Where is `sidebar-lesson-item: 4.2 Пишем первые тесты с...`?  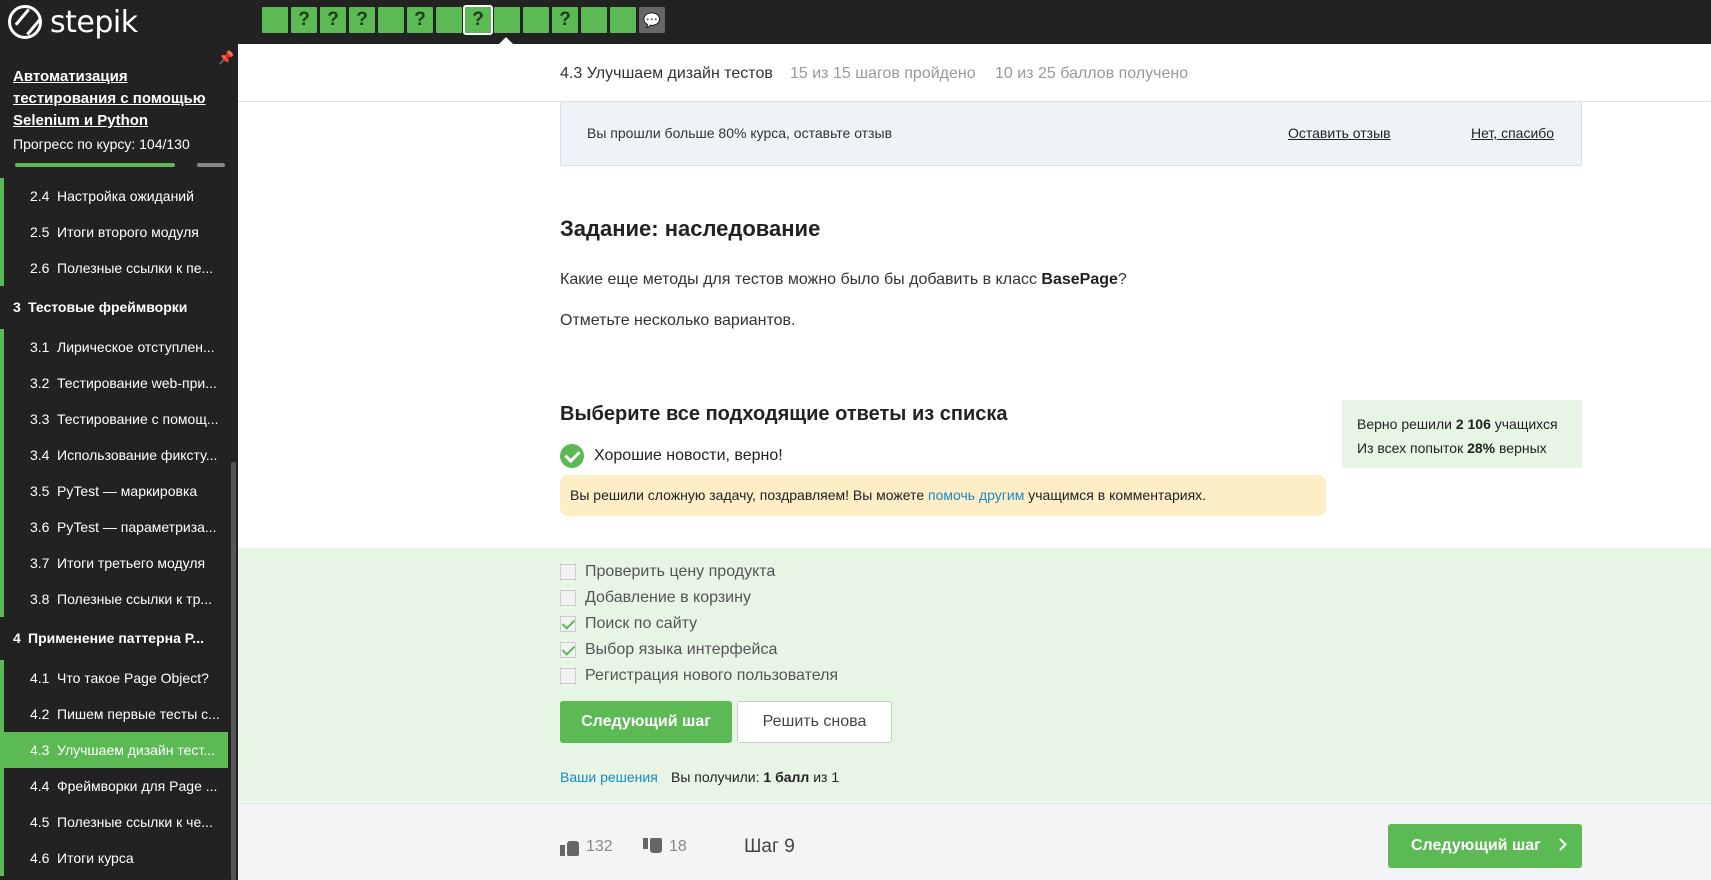 sidebar-lesson-item: 4.2 Пишем первые тесты с... is located at coordinates (114, 714).